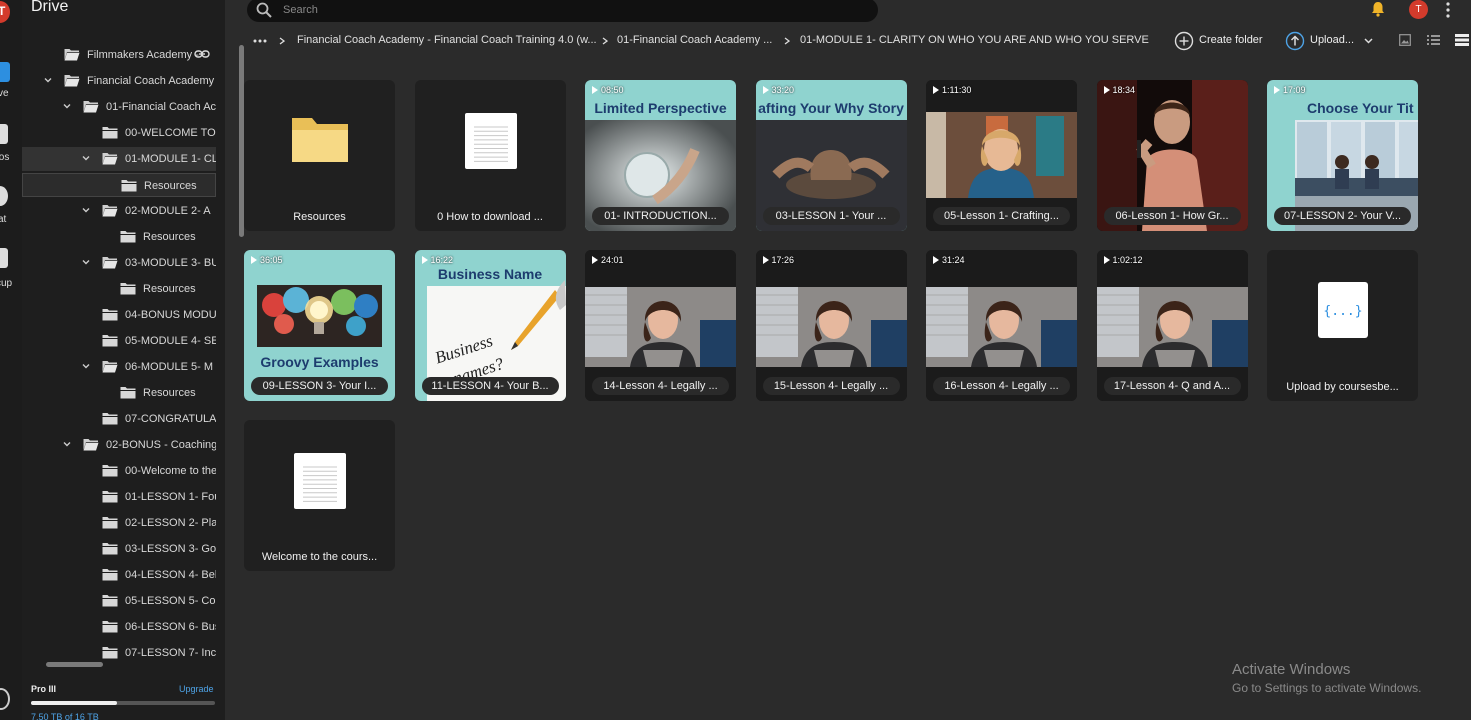 This screenshot has height=720, width=1471. Describe the element at coordinates (196, 689) in the screenshot. I see `upgrade-link: Upgrade` at that location.